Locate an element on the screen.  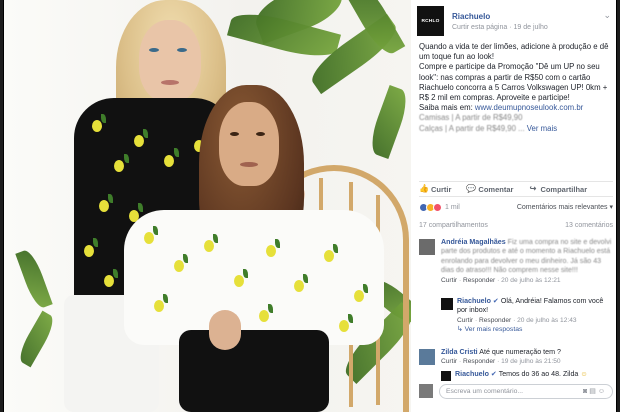
composer-icons: ◙▤☺ is located at coordinates (595, 391).